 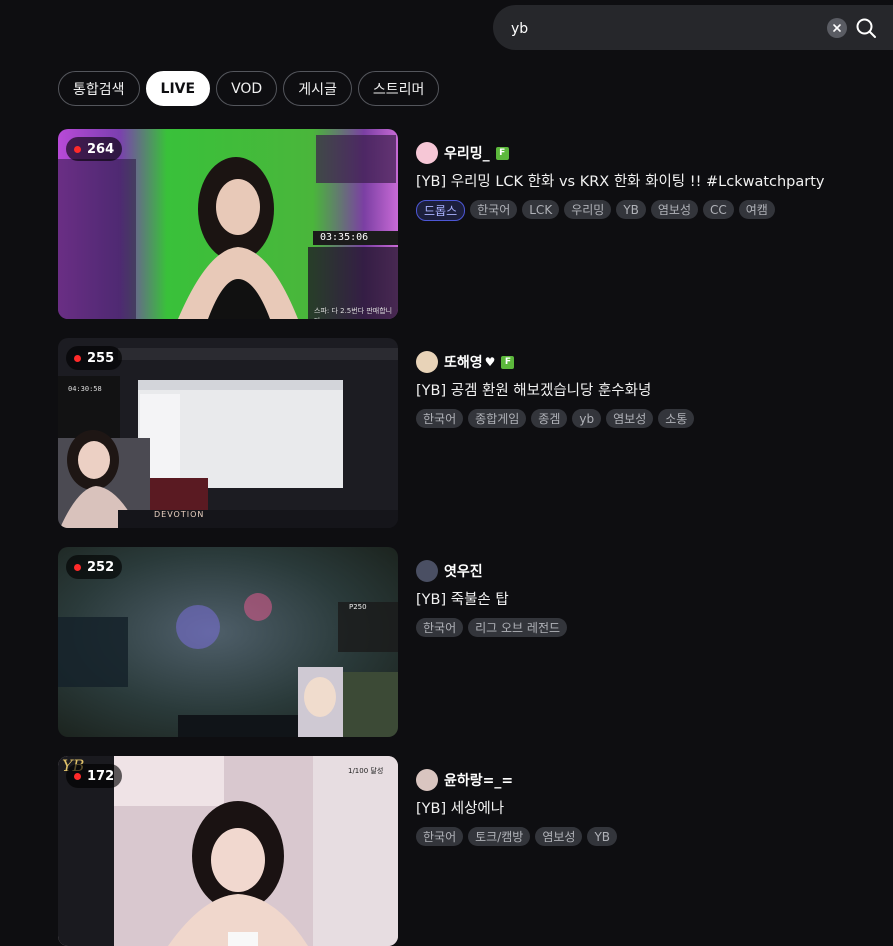 What do you see at coordinates (99, 88) in the screenshot?
I see `tab-integrated-search: 통합검색` at bounding box center [99, 88].